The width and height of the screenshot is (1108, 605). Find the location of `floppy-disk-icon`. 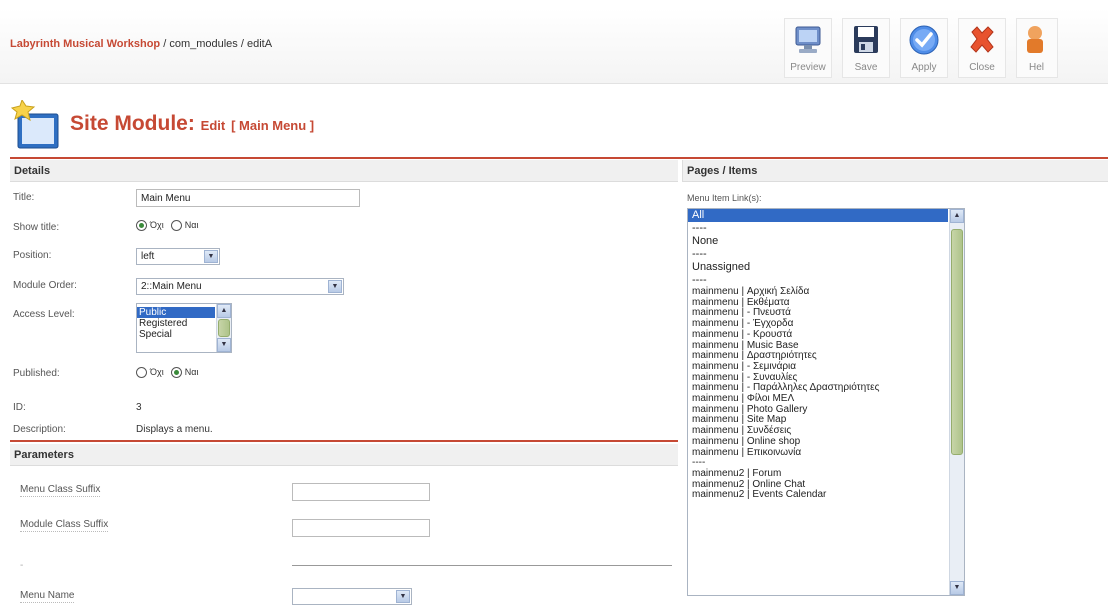

floppy-disk-icon is located at coordinates (866, 39).